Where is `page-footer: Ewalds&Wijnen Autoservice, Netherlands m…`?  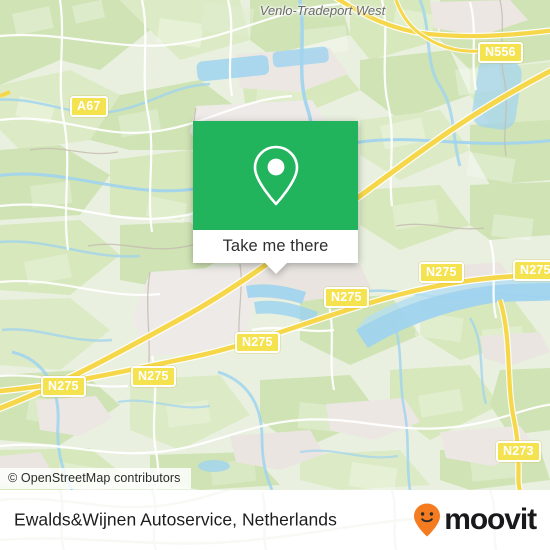 page-footer: Ewalds&Wijnen Autoservice, Netherlands m… is located at coordinates (275, 520).